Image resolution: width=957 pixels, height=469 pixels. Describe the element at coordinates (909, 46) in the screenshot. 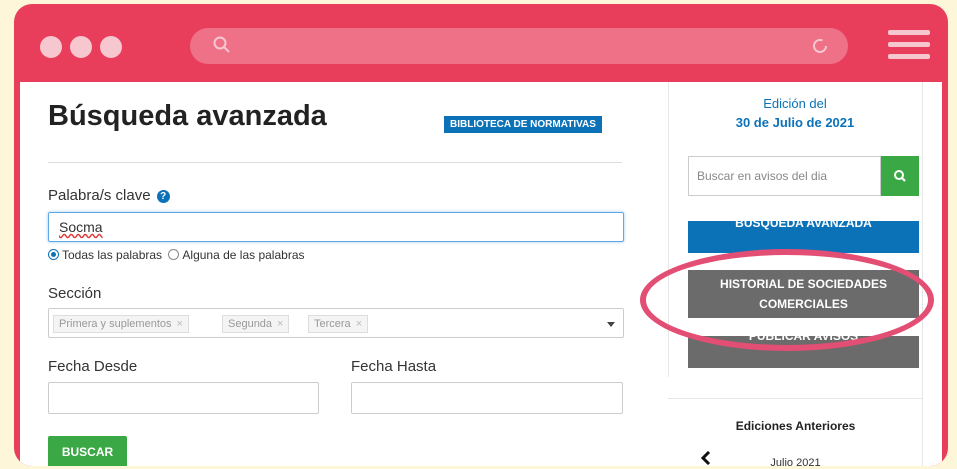

I see `hamburger-menu-icon` at that location.